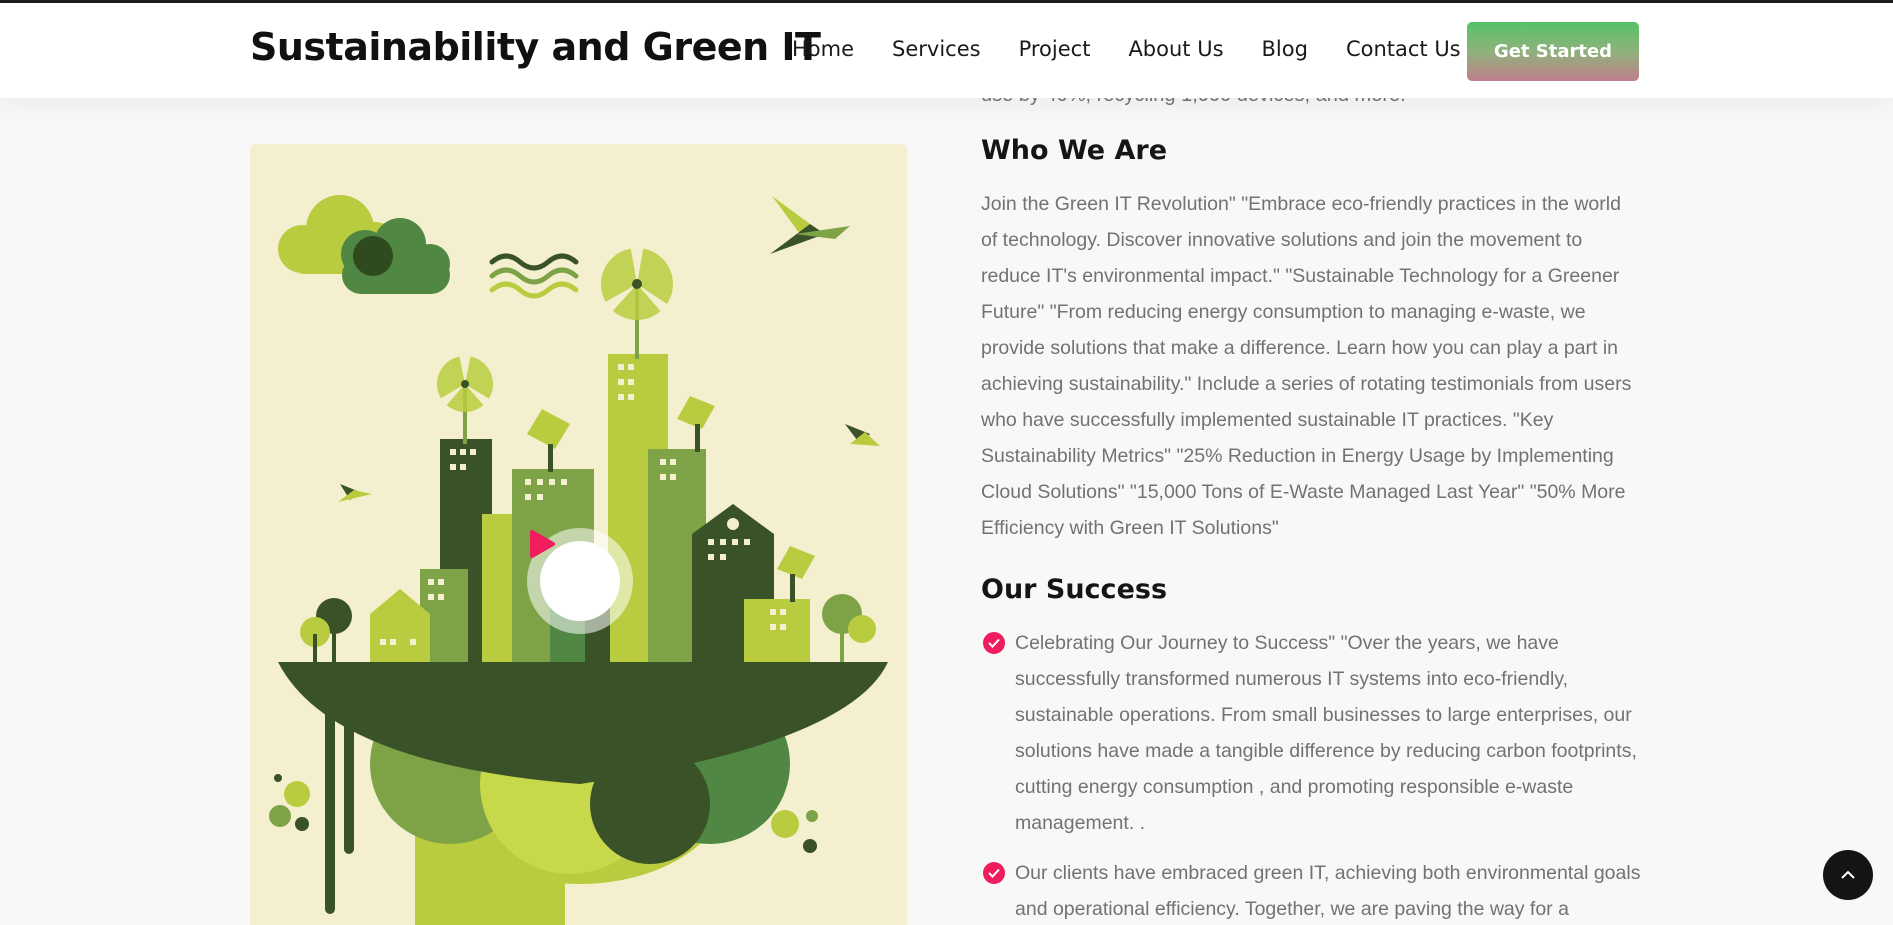 This screenshot has width=1893, height=925. I want to click on site-brand: Sustainability and Green IT, so click(535, 47).